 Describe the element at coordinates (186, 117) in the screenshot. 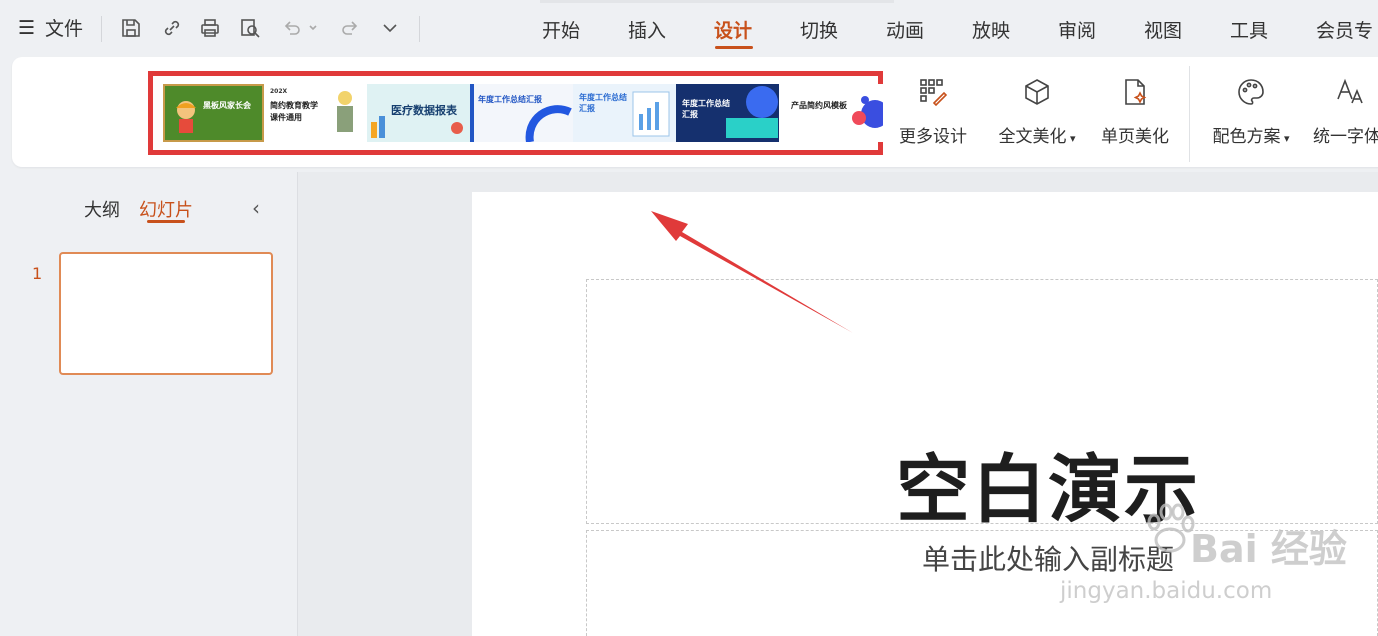

I see `cartoon-girl-icon` at that location.